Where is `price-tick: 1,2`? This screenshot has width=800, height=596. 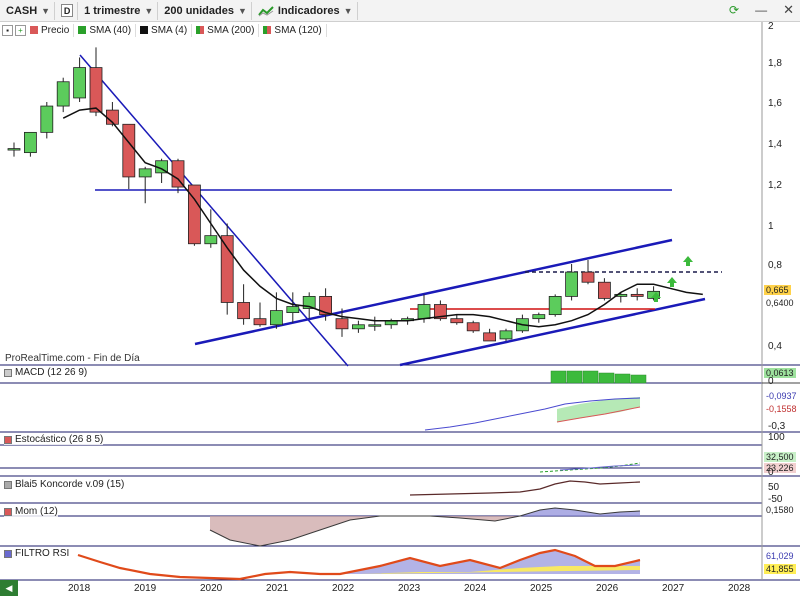 price-tick: 1,2 is located at coordinates (775, 185).